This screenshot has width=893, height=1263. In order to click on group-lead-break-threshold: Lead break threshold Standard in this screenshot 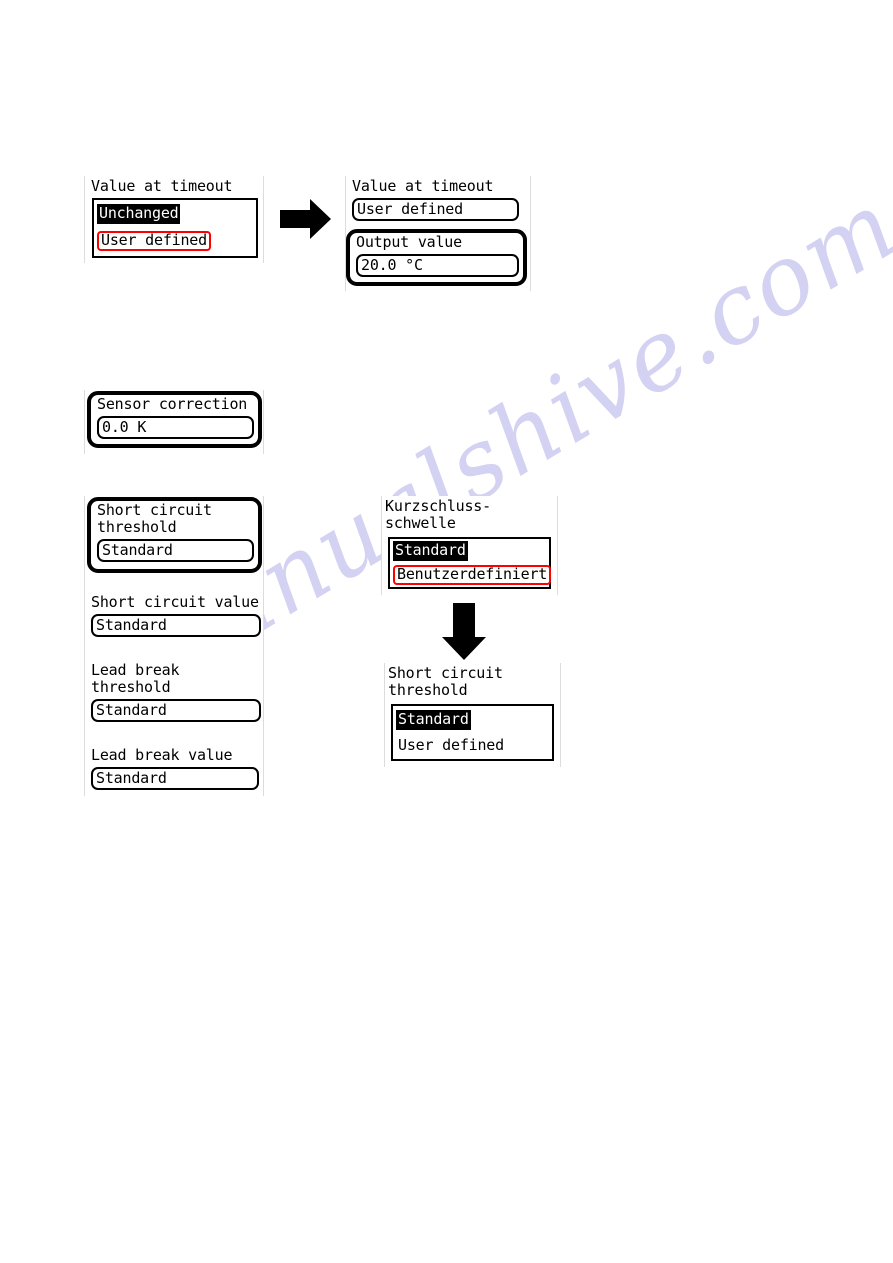, I will do `click(178, 692)`.